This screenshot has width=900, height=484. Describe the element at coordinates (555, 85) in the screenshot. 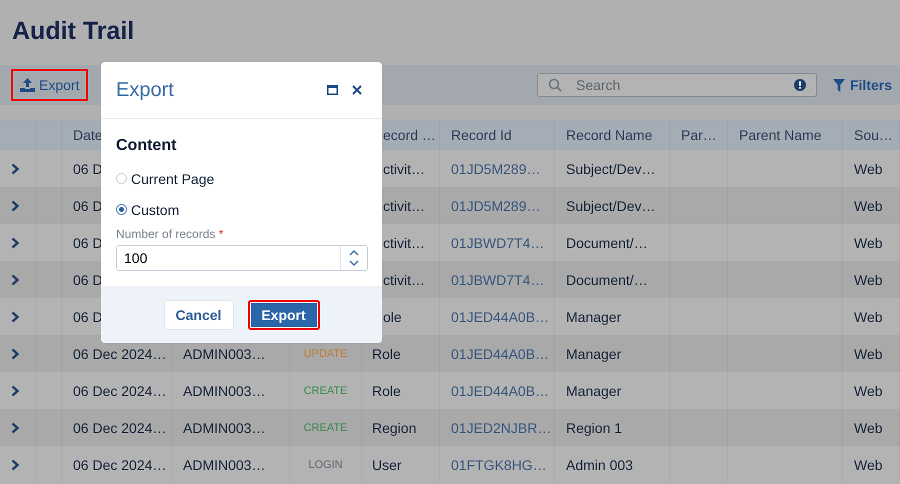

I see `search-icon` at that location.